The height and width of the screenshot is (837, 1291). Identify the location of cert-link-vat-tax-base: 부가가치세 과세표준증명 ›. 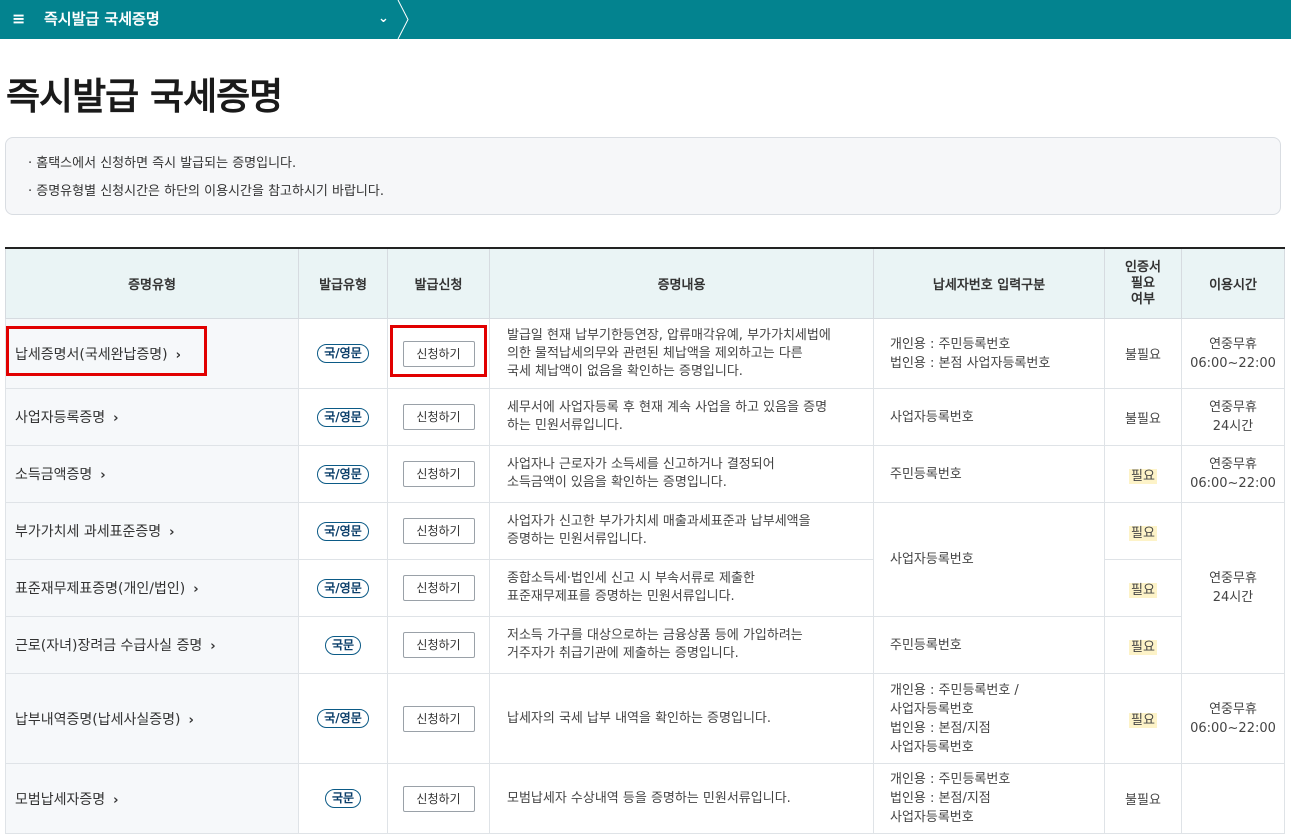
(152, 531).